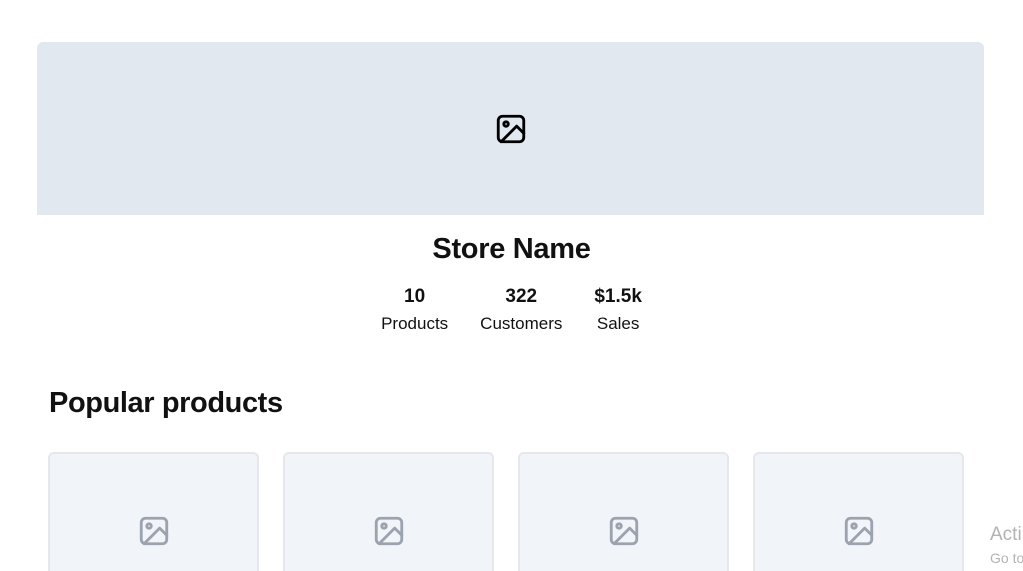 Image resolution: width=1023 pixels, height=571 pixels. I want to click on watermark-title: Acti, so click(1006, 534).